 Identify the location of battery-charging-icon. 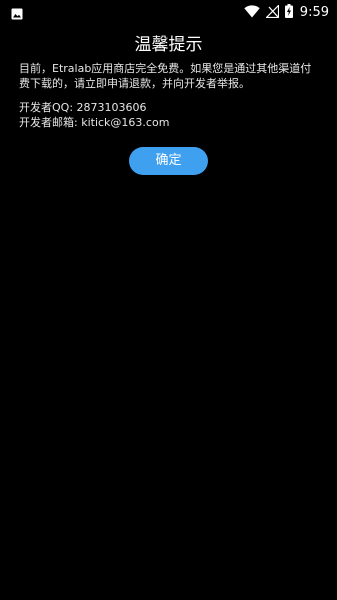
(288, 12).